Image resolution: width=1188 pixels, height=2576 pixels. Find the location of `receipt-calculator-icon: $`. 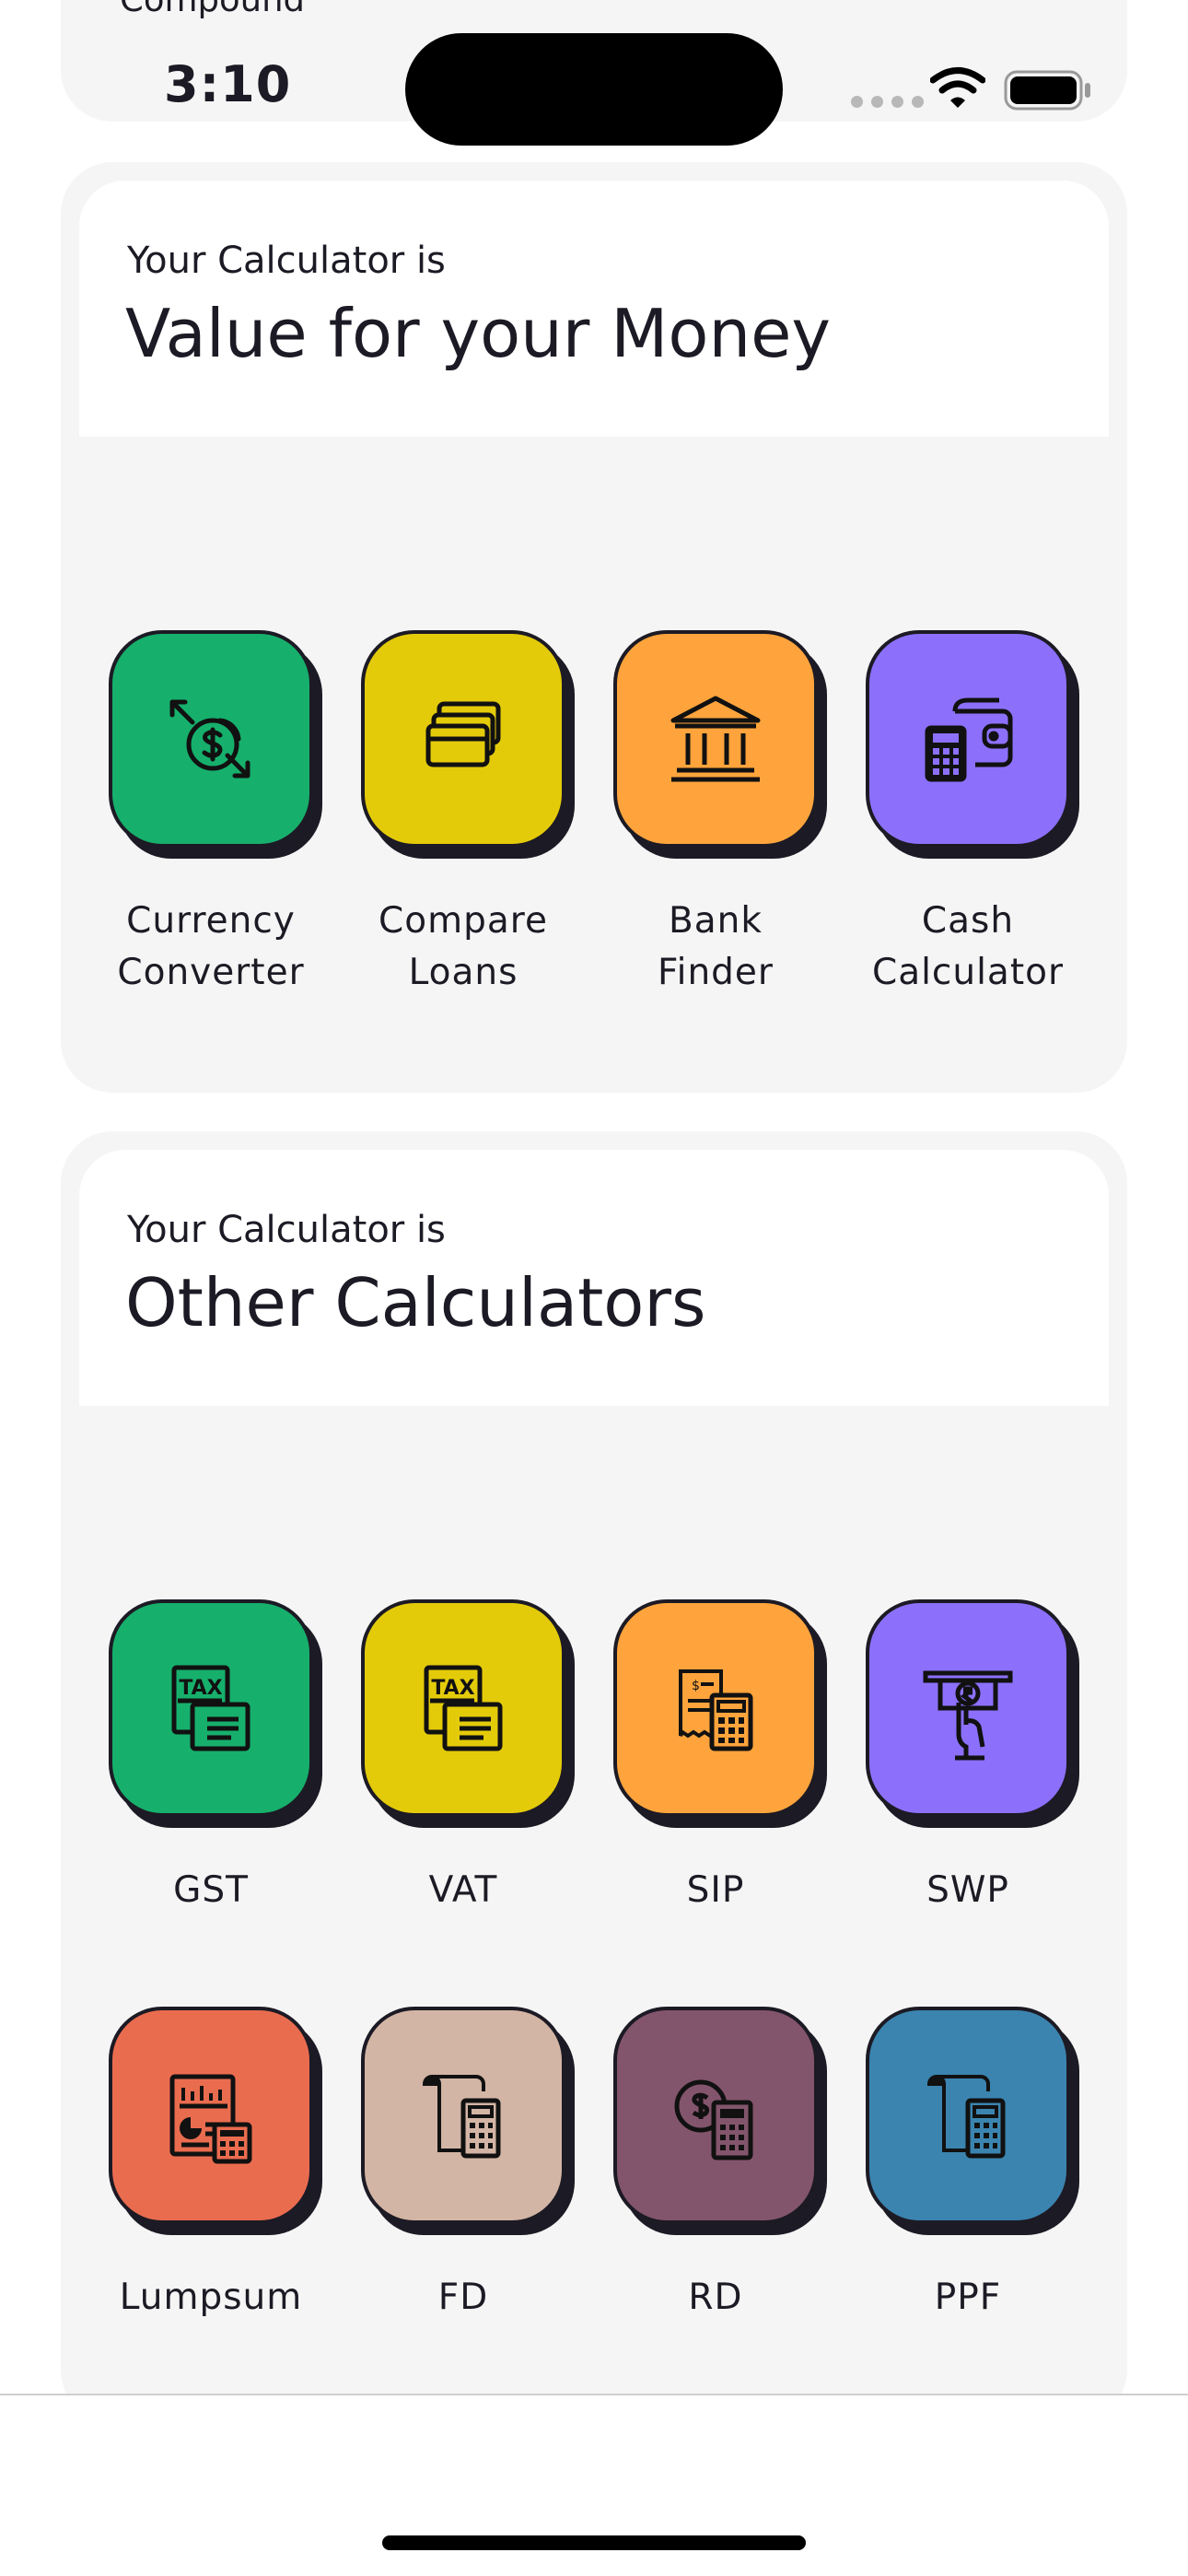

receipt-calculator-icon: $ is located at coordinates (716, 1710).